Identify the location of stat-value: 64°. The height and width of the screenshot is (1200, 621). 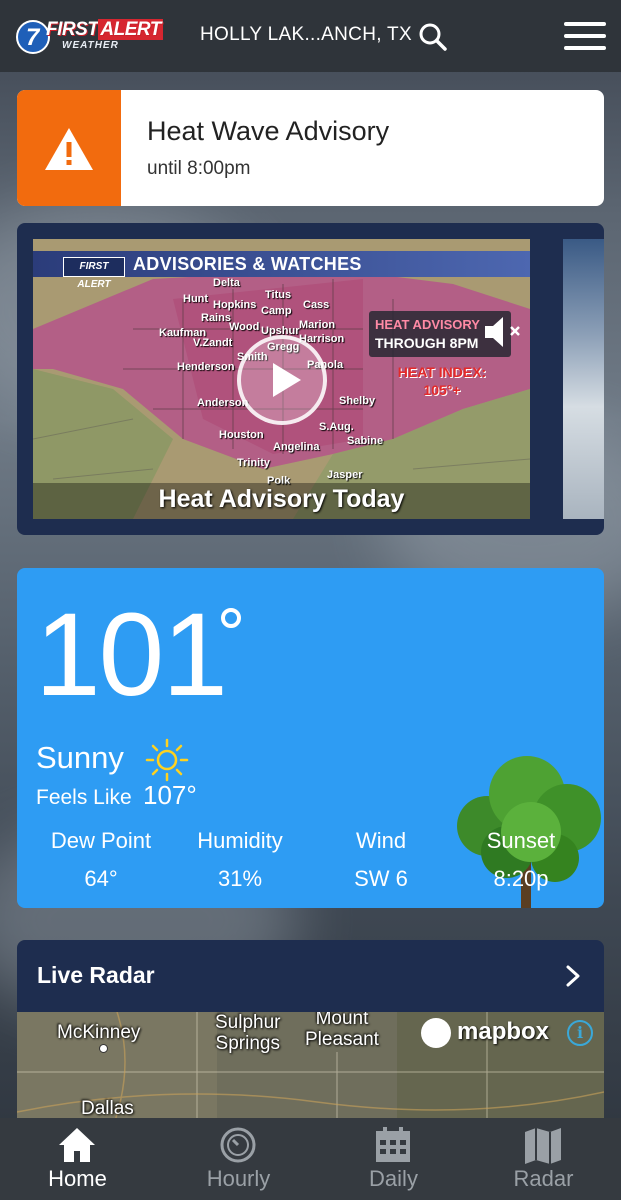
(101, 878).